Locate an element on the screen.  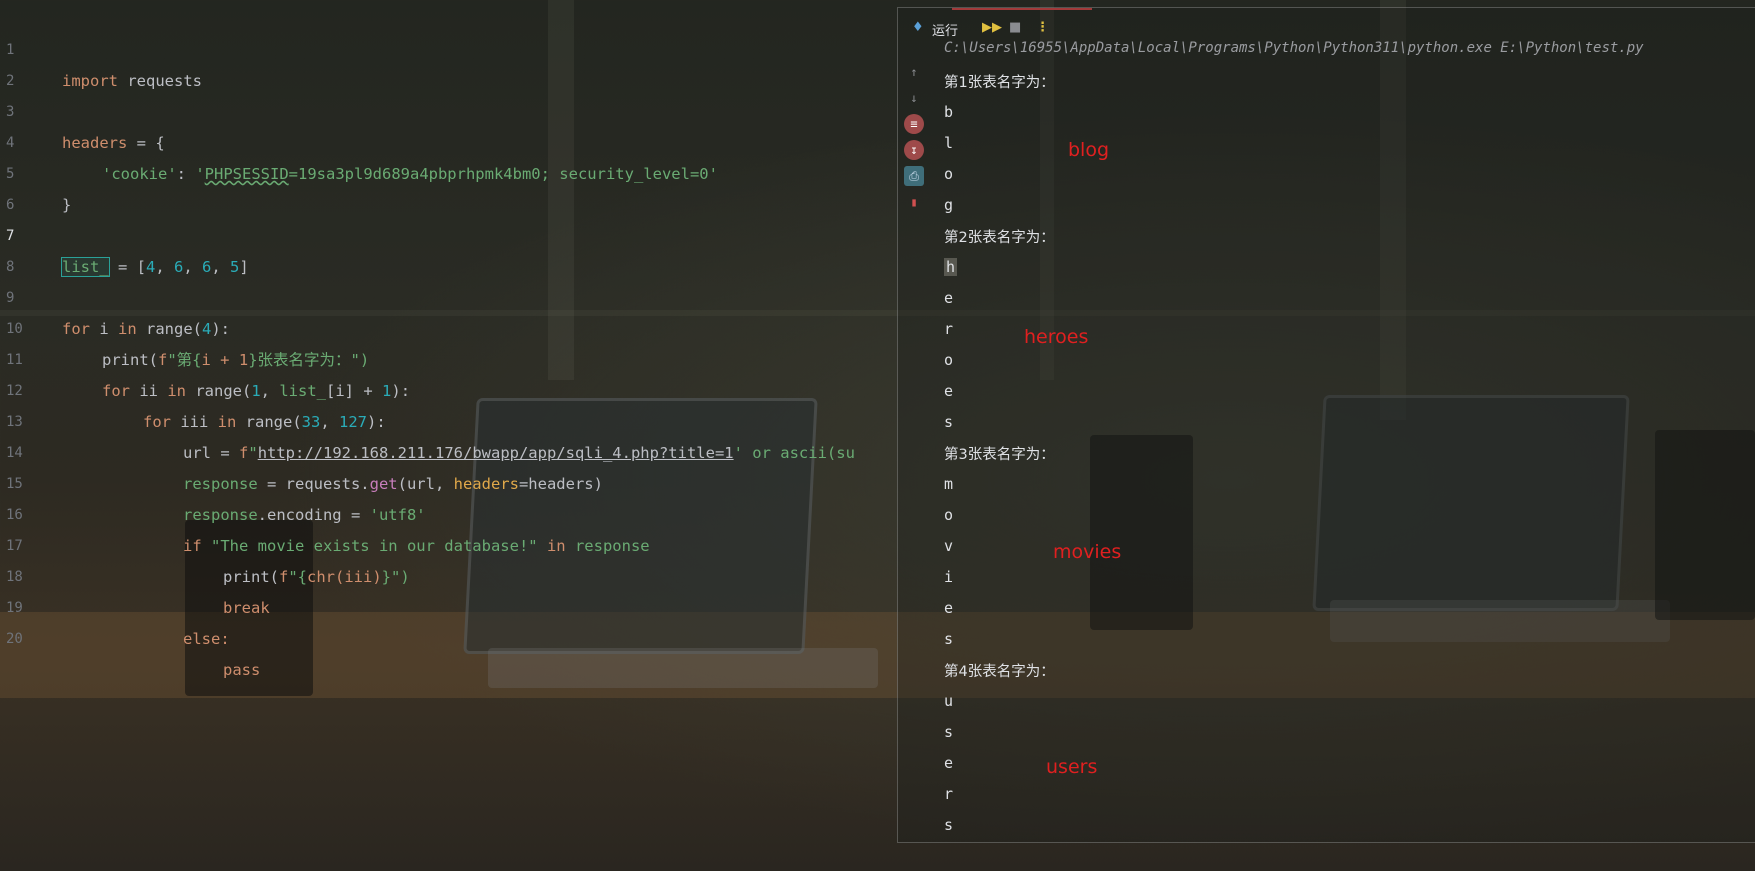
code-text: [i] + is located at coordinates (354, 391).